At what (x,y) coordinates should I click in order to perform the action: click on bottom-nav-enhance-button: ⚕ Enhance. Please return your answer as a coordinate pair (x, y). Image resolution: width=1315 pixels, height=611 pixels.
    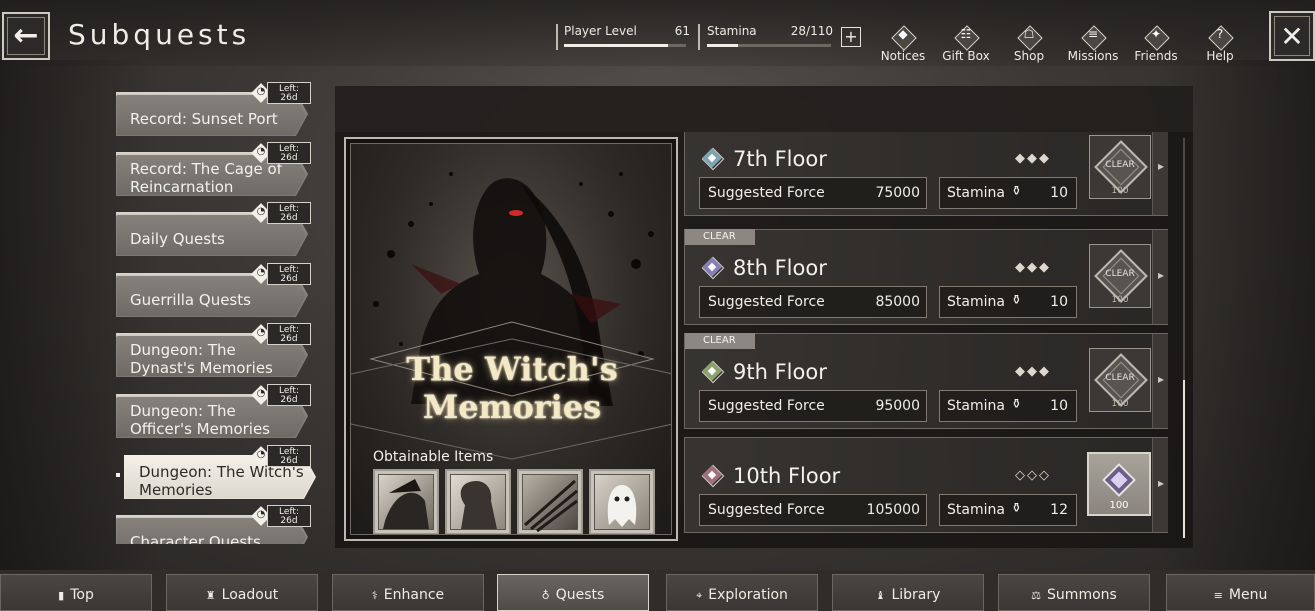
    Looking at the image, I should click on (408, 592).